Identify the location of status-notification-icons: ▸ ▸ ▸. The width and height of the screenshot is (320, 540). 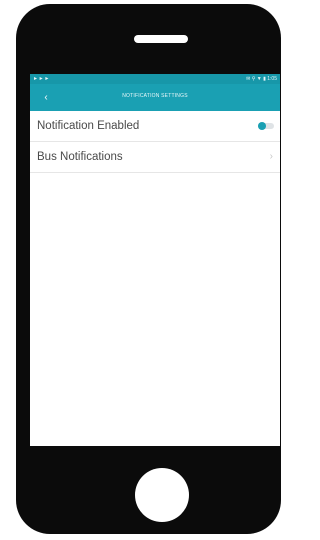
(41, 79).